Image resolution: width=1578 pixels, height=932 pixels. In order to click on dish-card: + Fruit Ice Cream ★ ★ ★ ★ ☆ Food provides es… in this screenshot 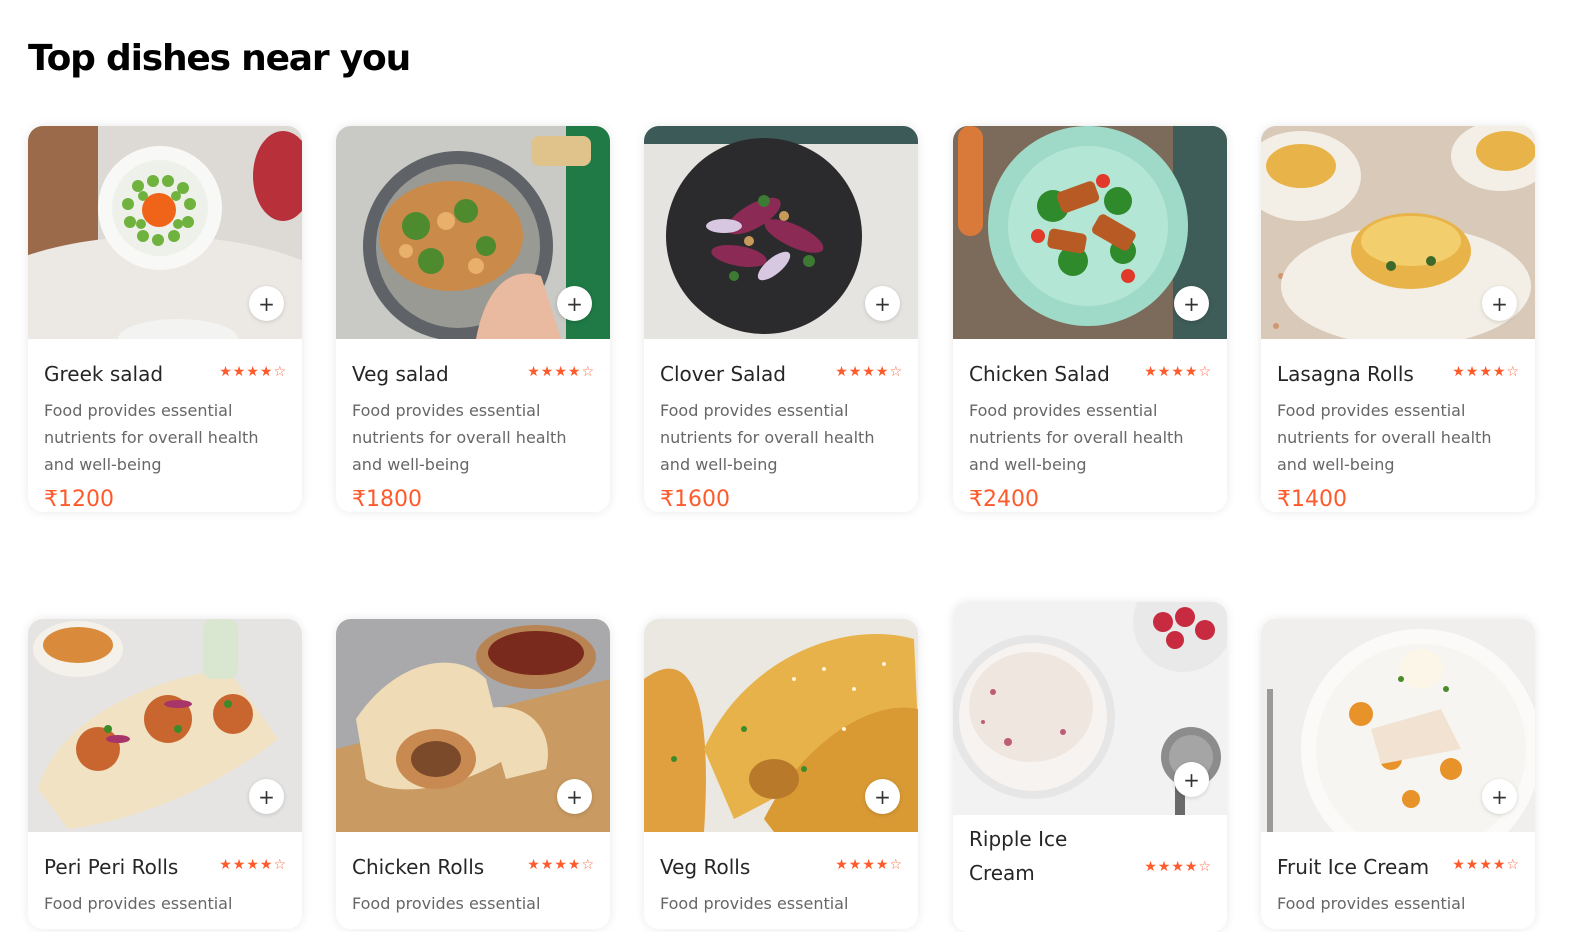, I will do `click(1398, 774)`.